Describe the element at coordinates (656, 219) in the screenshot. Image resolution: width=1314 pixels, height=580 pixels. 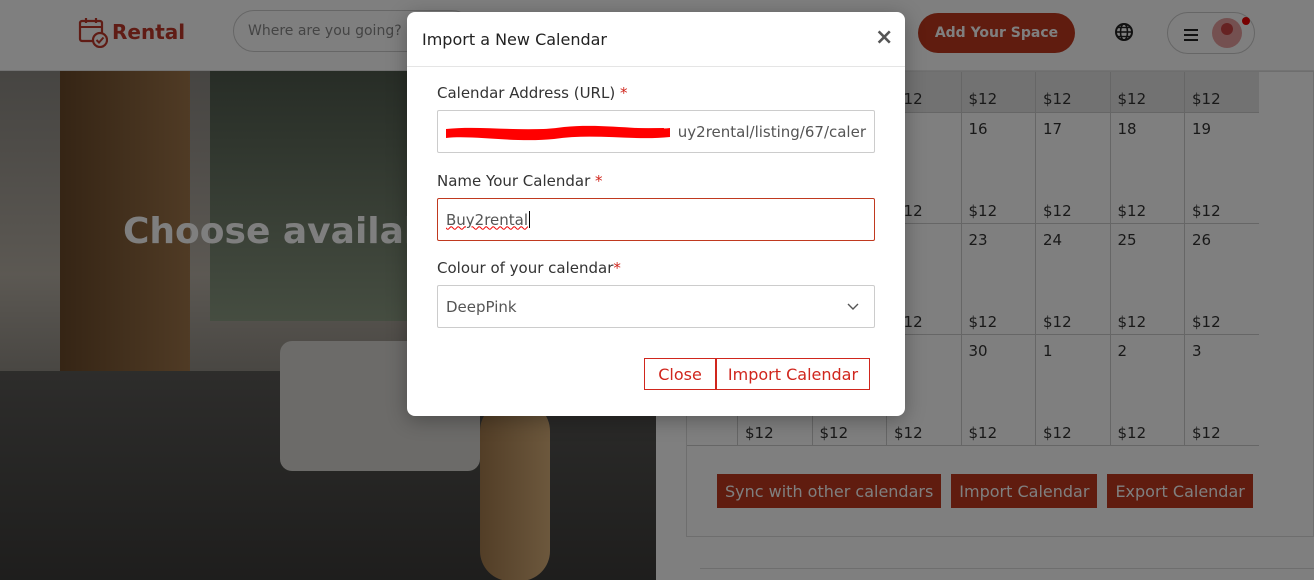
I see `calendar-name-input: Buy2rental` at that location.